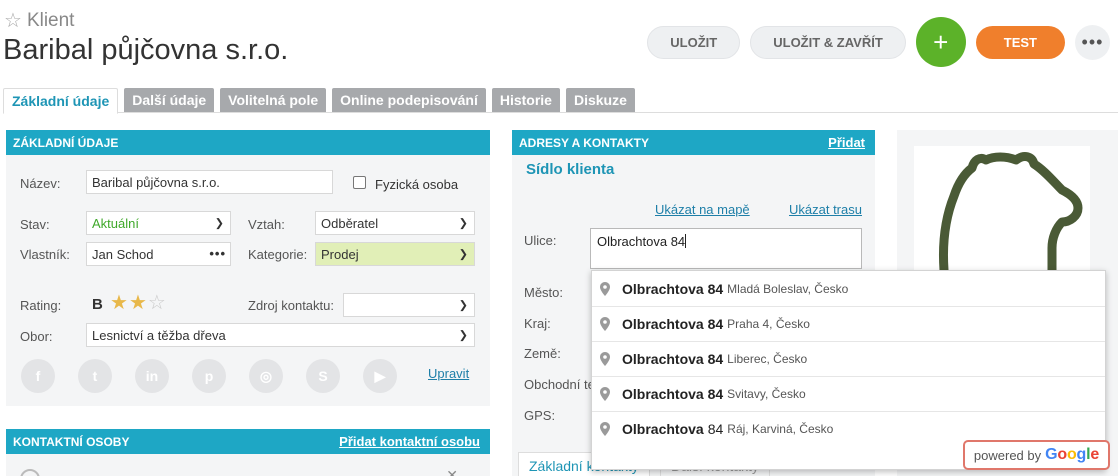 The image size is (1118, 476). What do you see at coordinates (209, 182) in the screenshot?
I see `name-input: Baribal půjčovna s.r.o.` at bounding box center [209, 182].